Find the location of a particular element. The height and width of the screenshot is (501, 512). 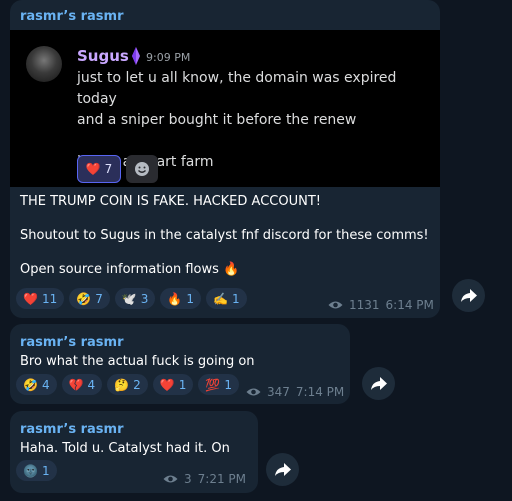

reaction-emoji: 🕊️ is located at coordinates (129, 298).